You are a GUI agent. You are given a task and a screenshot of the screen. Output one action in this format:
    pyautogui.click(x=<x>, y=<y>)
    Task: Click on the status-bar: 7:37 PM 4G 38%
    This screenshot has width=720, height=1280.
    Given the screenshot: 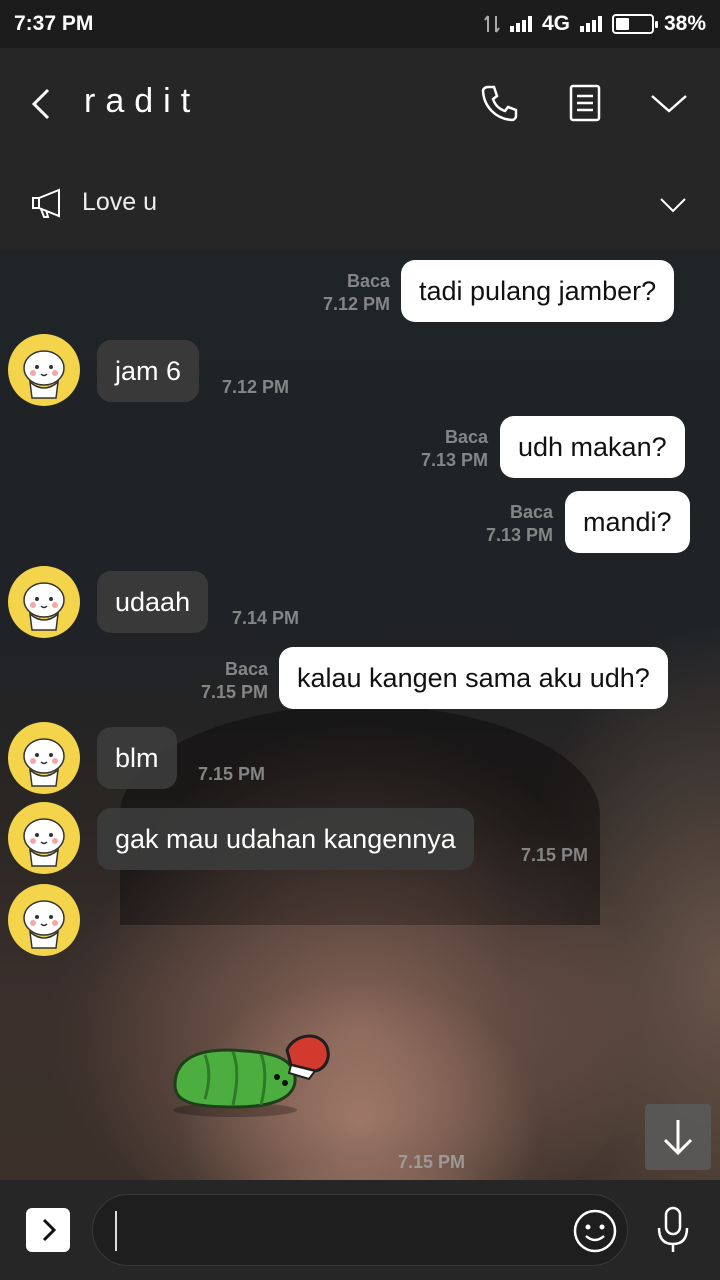 What is the action you would take?
    pyautogui.click(x=360, y=24)
    